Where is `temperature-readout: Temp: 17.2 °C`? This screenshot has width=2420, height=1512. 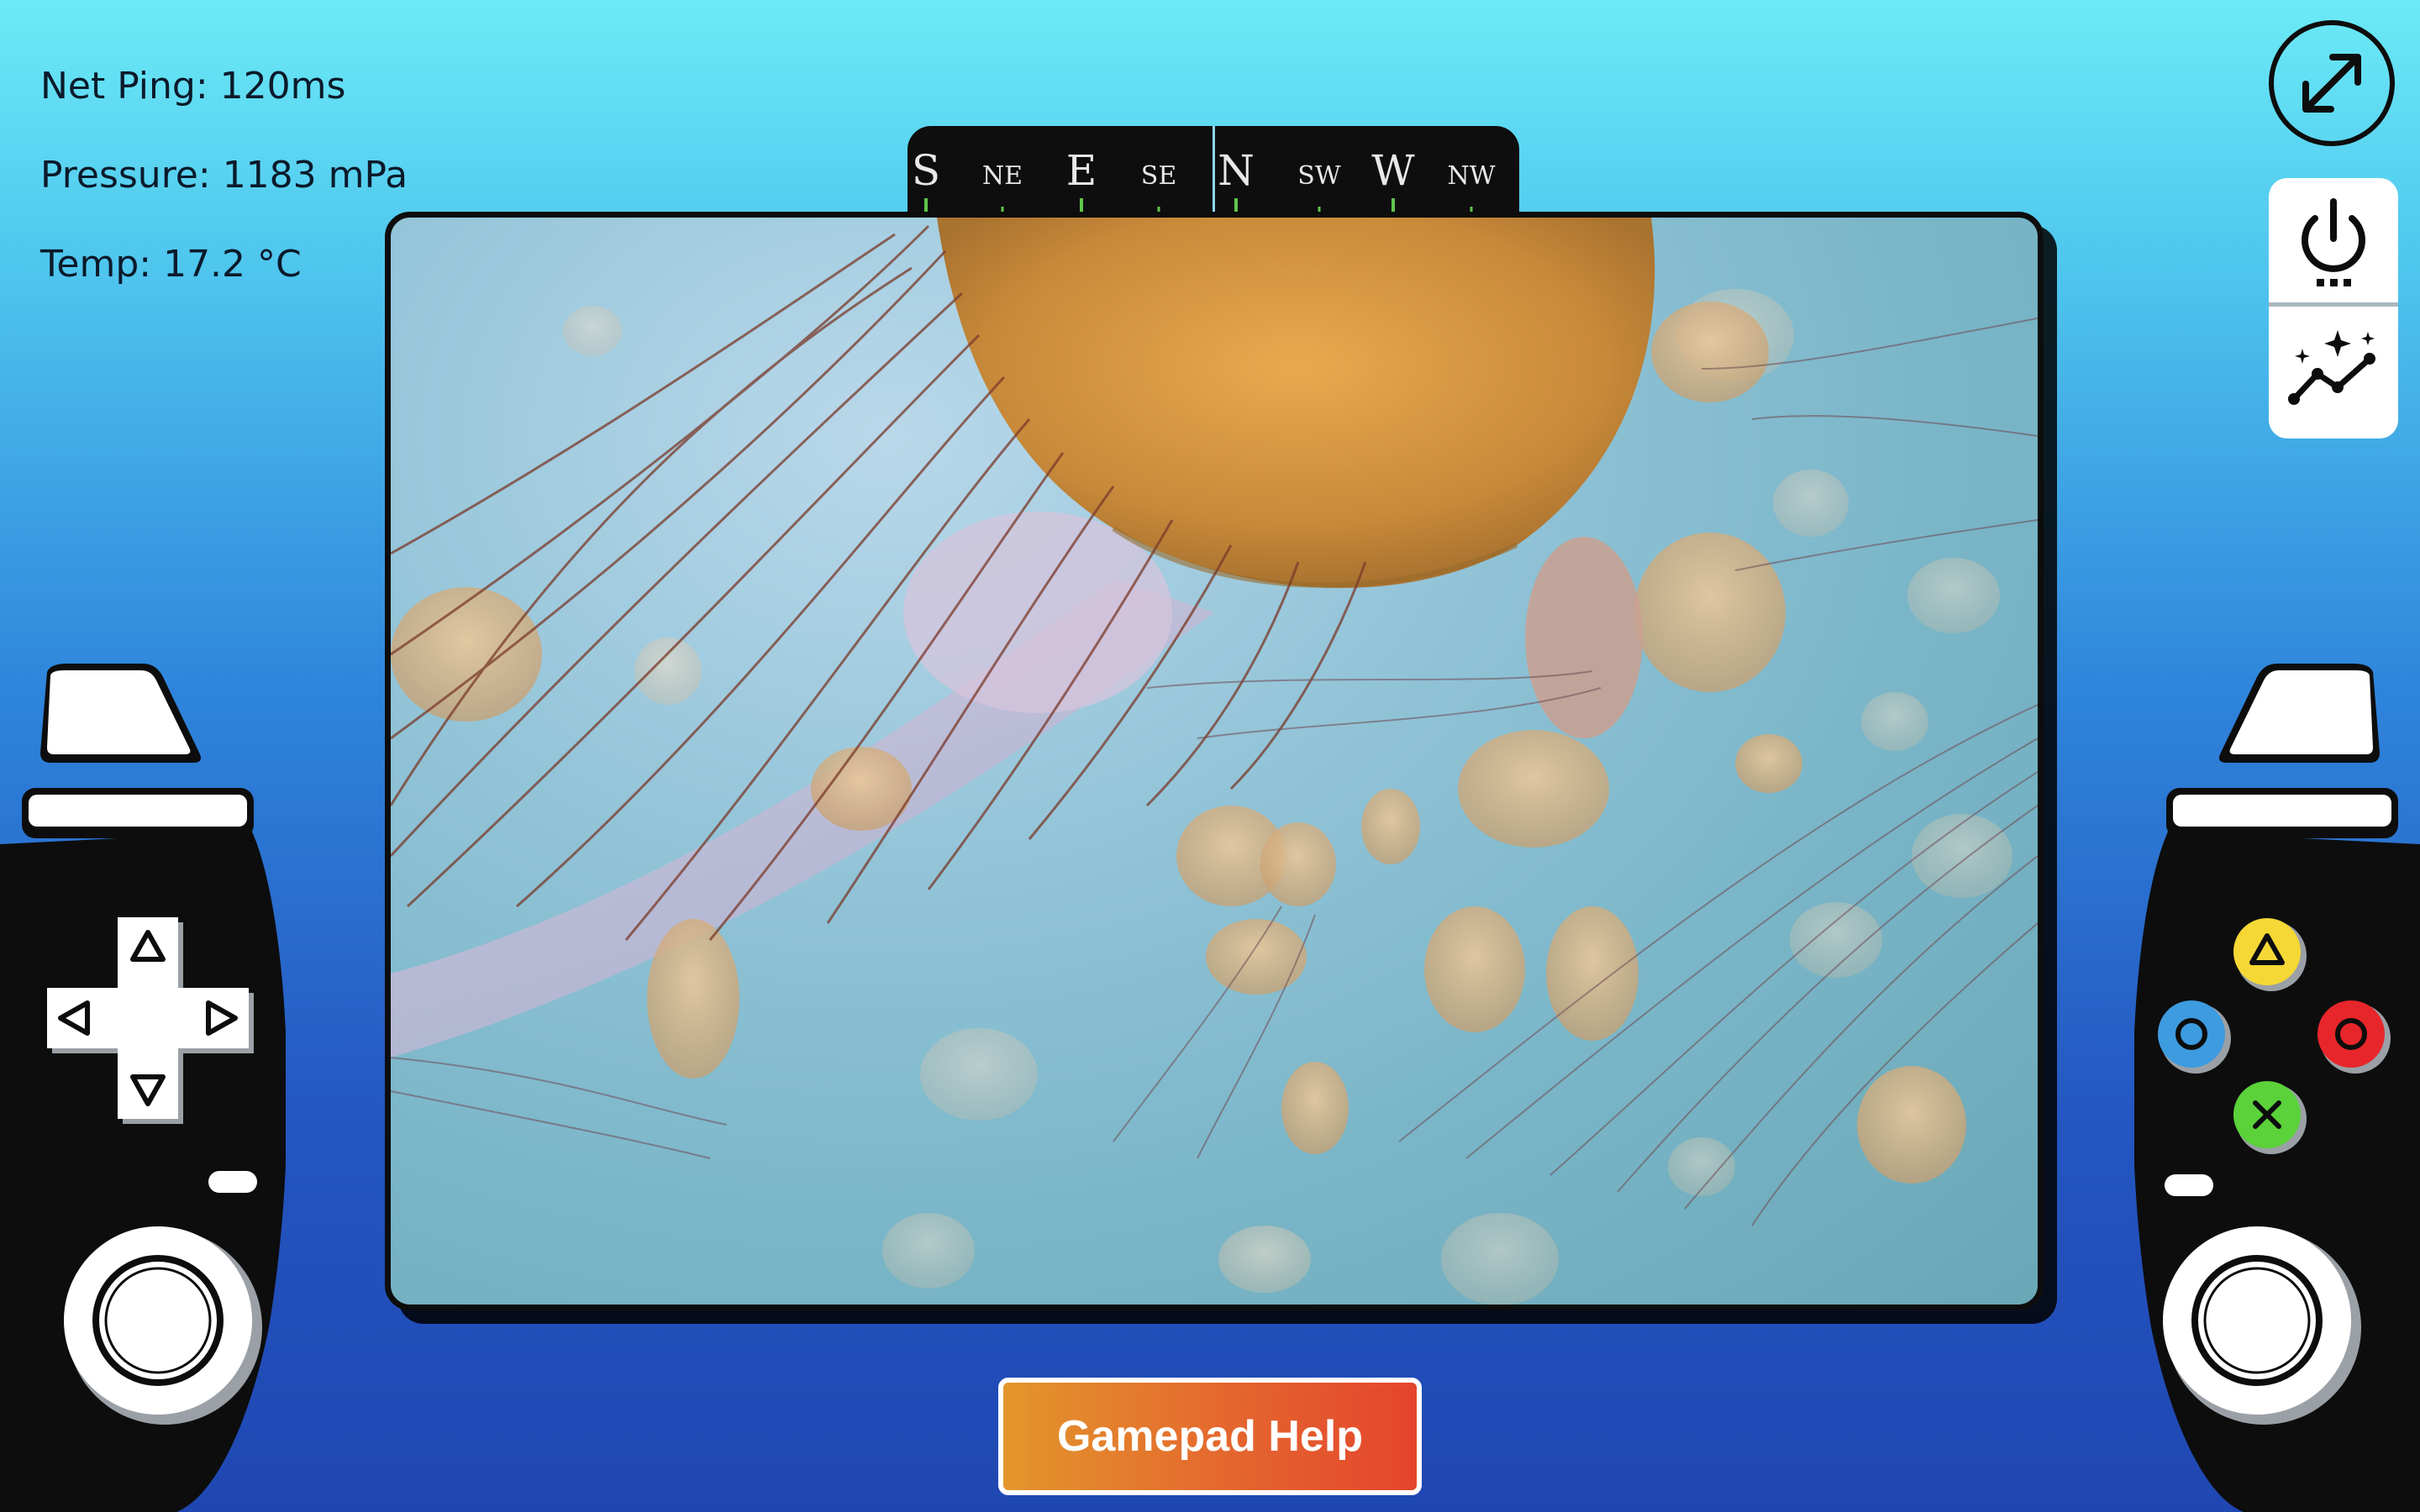
temperature-readout: Temp: 17.2 °C is located at coordinates (171, 264).